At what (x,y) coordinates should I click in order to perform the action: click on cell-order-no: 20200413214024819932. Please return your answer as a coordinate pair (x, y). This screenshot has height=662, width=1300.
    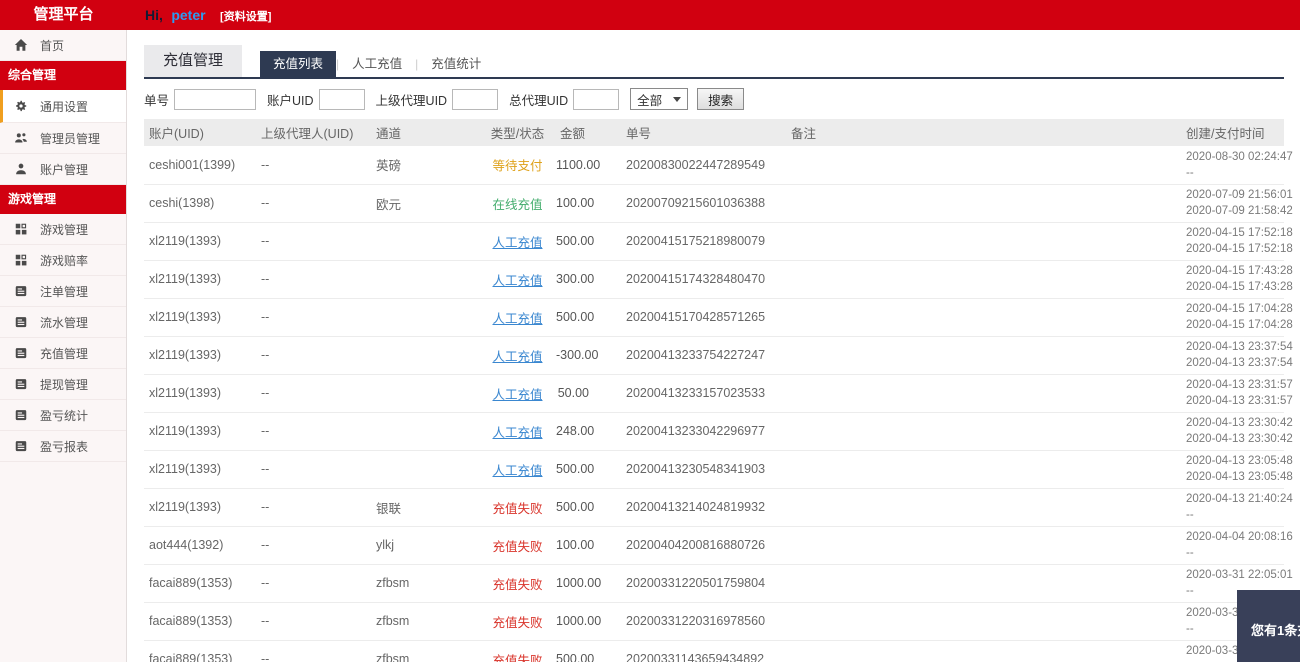
    Looking at the image, I should click on (701, 507).